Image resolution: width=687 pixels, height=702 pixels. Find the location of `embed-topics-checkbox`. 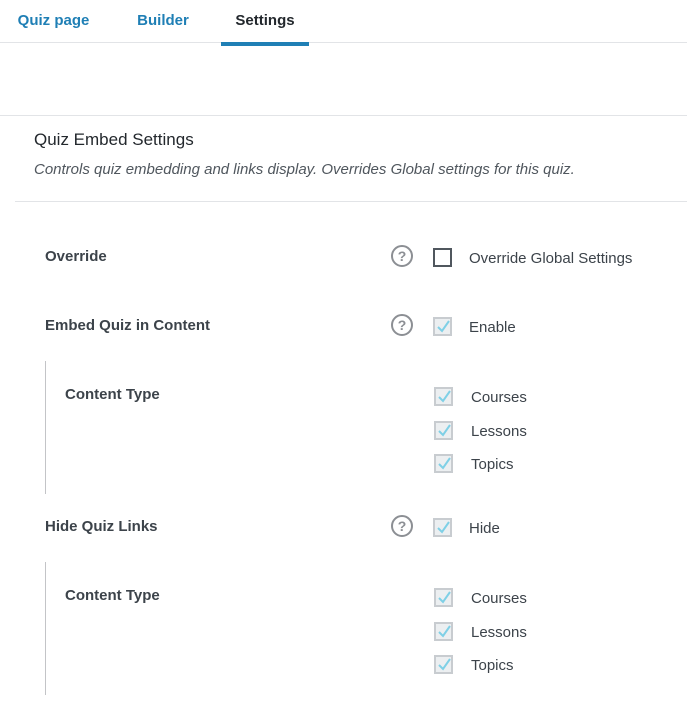

embed-topics-checkbox is located at coordinates (443, 463).